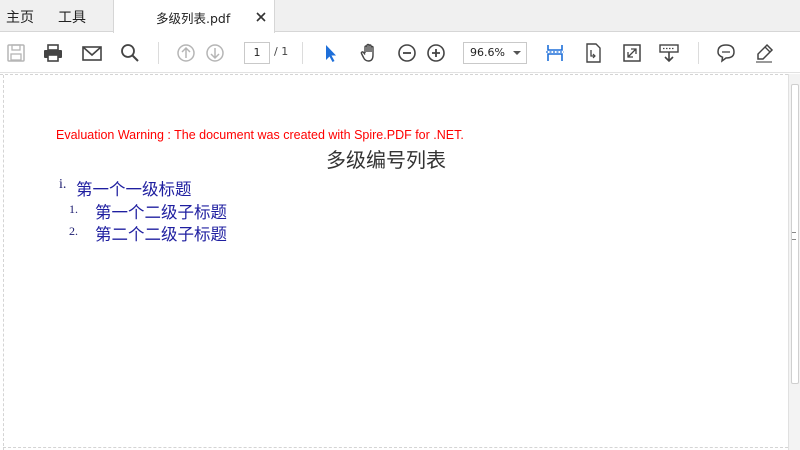 This screenshot has width=800, height=450. What do you see at coordinates (161, 212) in the screenshot?
I see `list-item-level2: 第一个二级子标题` at bounding box center [161, 212].